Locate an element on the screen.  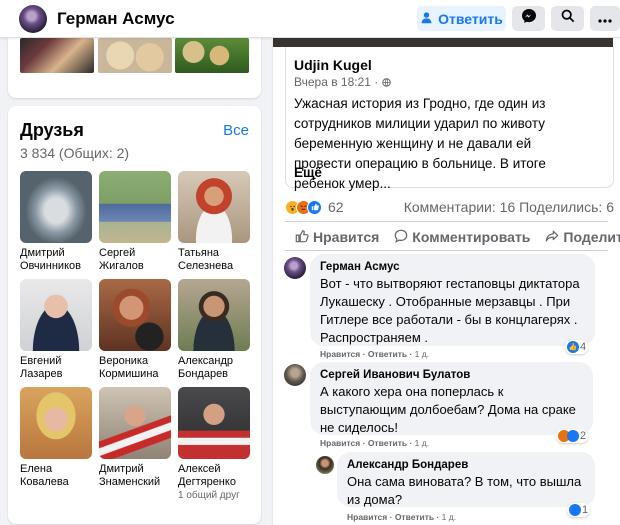
friend-name: Дмитрий Знаменский is located at coordinates (135, 476).